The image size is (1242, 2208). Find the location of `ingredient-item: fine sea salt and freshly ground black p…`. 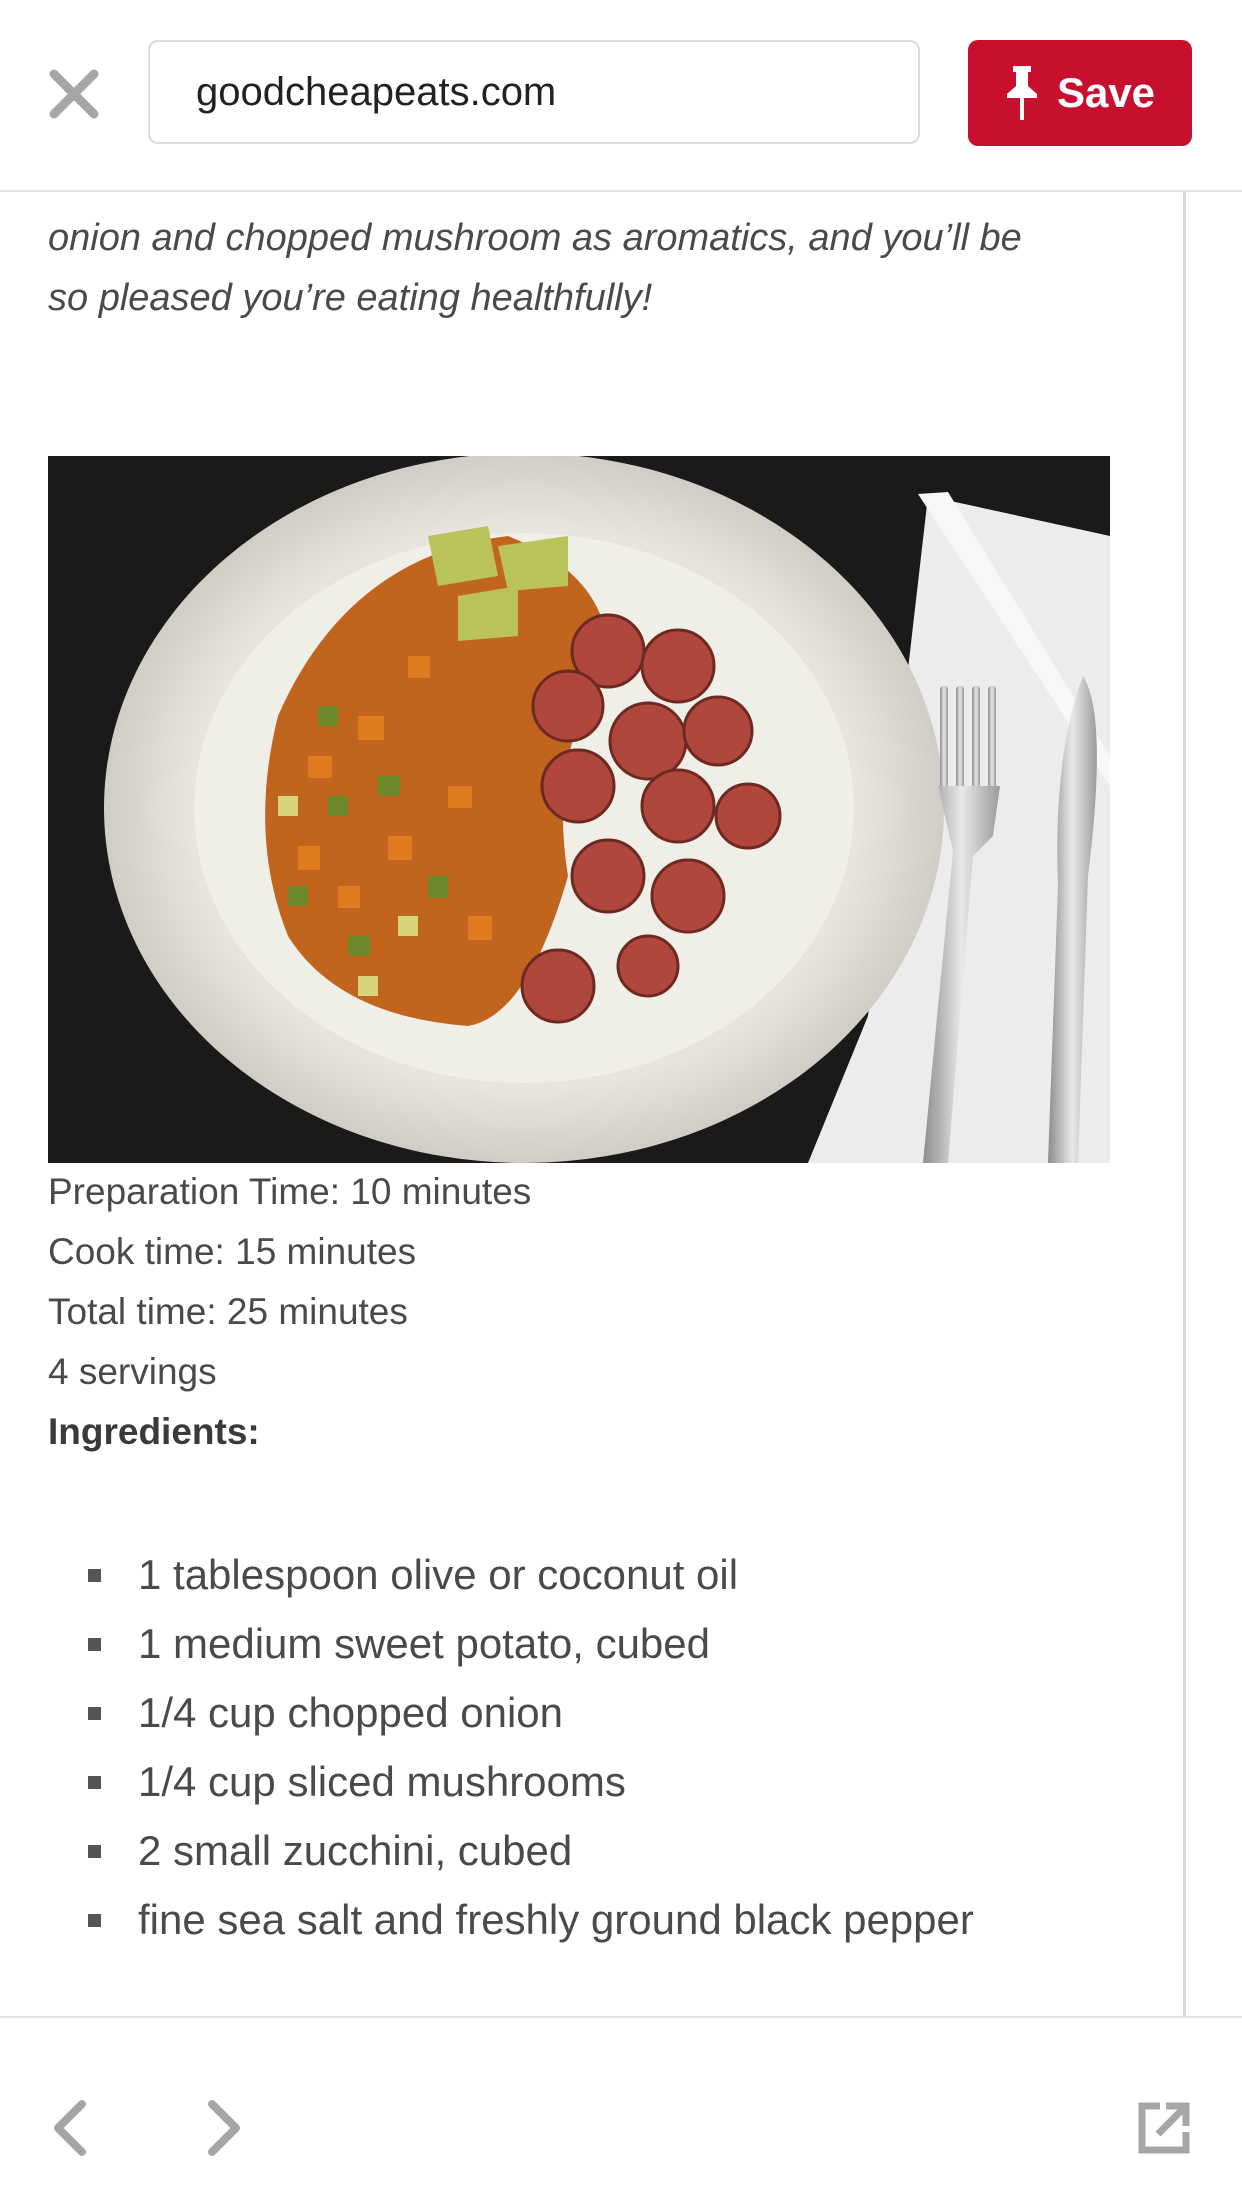

ingredient-item: fine sea salt and freshly ground black p… is located at coordinates (598, 1919).